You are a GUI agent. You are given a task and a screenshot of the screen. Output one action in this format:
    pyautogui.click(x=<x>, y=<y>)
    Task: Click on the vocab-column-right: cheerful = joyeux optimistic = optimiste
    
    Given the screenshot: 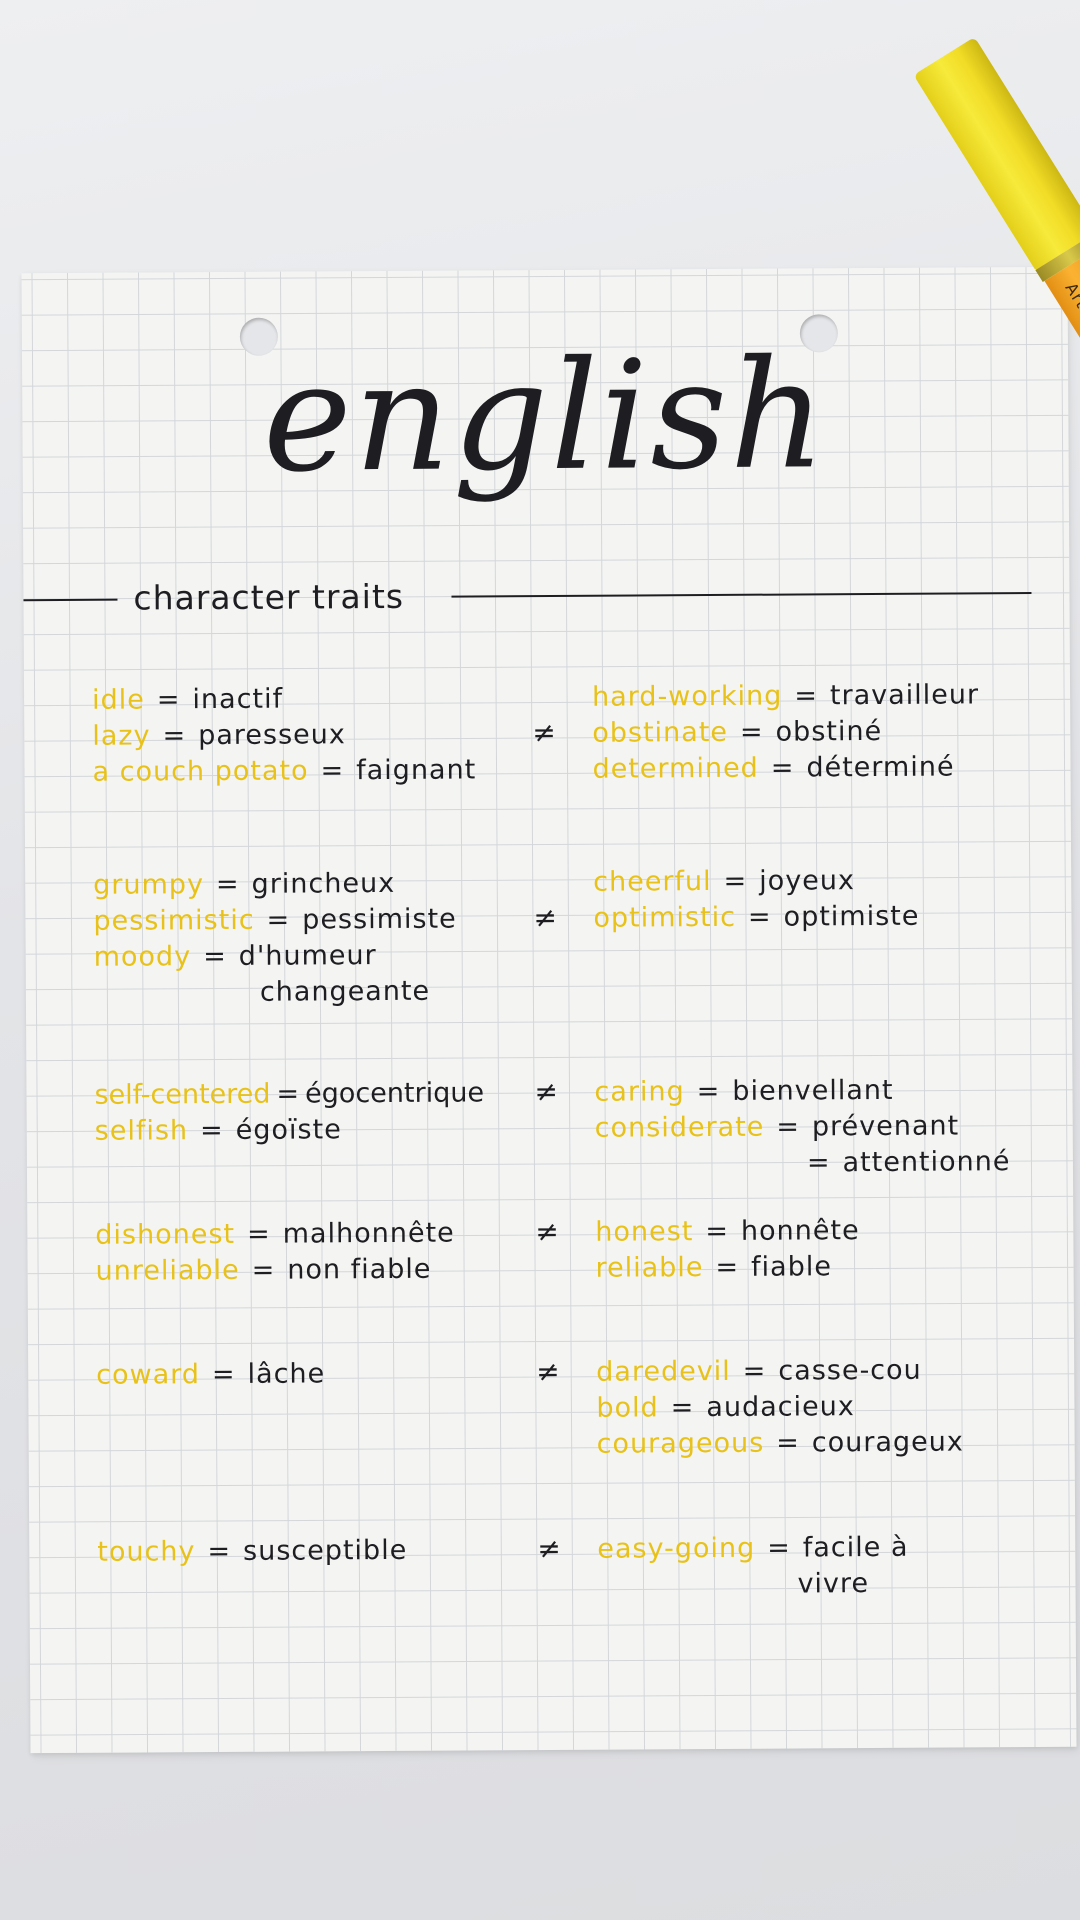 What is the action you would take?
    pyautogui.click(x=828, y=899)
    